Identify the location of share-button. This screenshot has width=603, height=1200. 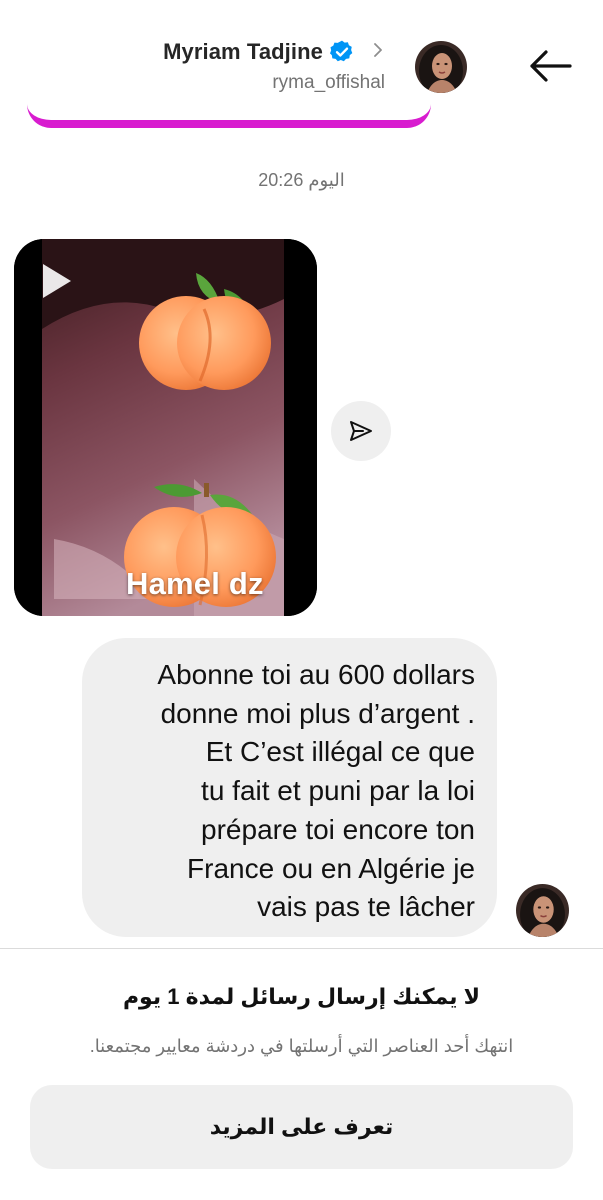
(361, 431).